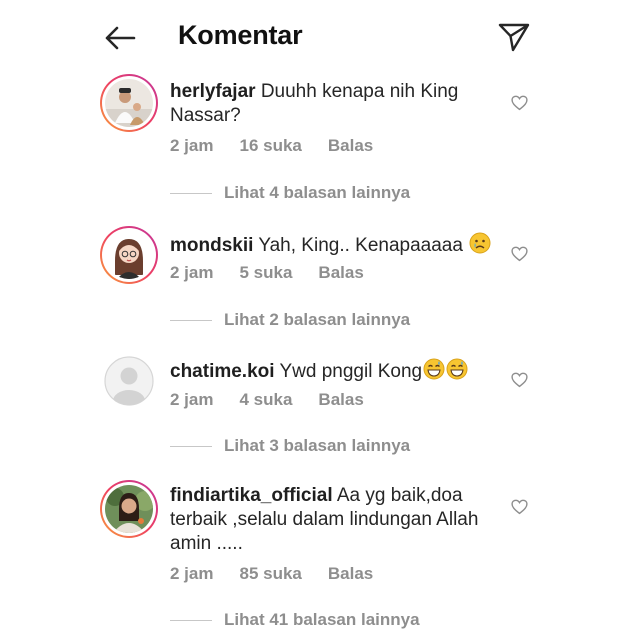  Describe the element at coordinates (251, 495) in the screenshot. I see `comment-username: findiartika_official` at that location.